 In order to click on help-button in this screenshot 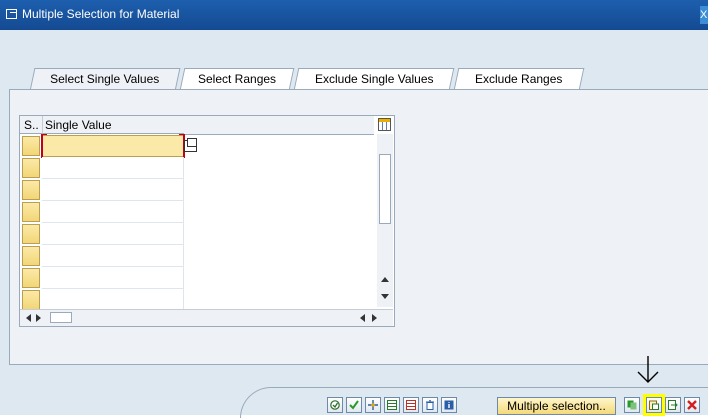, I will do `click(449, 405)`.